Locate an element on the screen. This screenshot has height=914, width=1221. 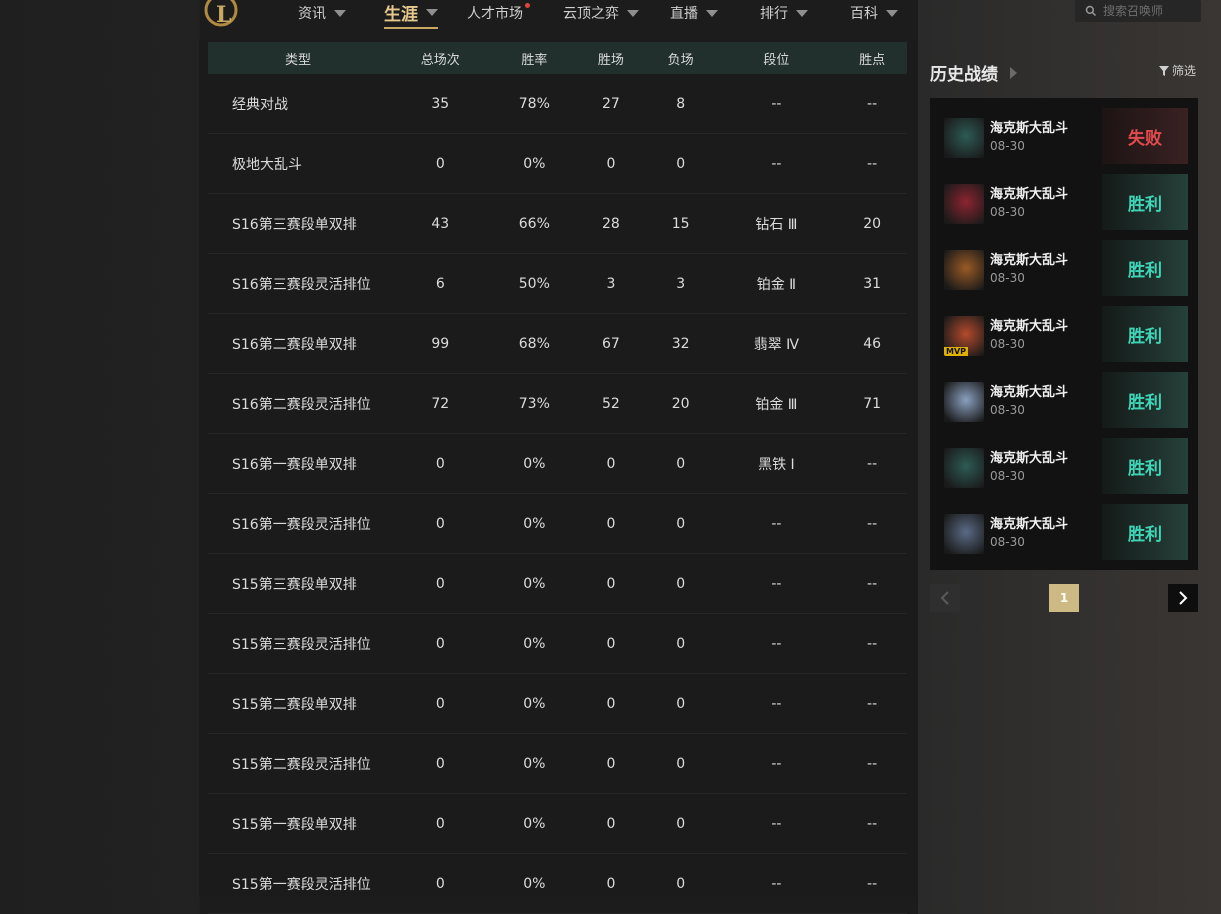
nav-item-label: 资讯 is located at coordinates (312, 14).